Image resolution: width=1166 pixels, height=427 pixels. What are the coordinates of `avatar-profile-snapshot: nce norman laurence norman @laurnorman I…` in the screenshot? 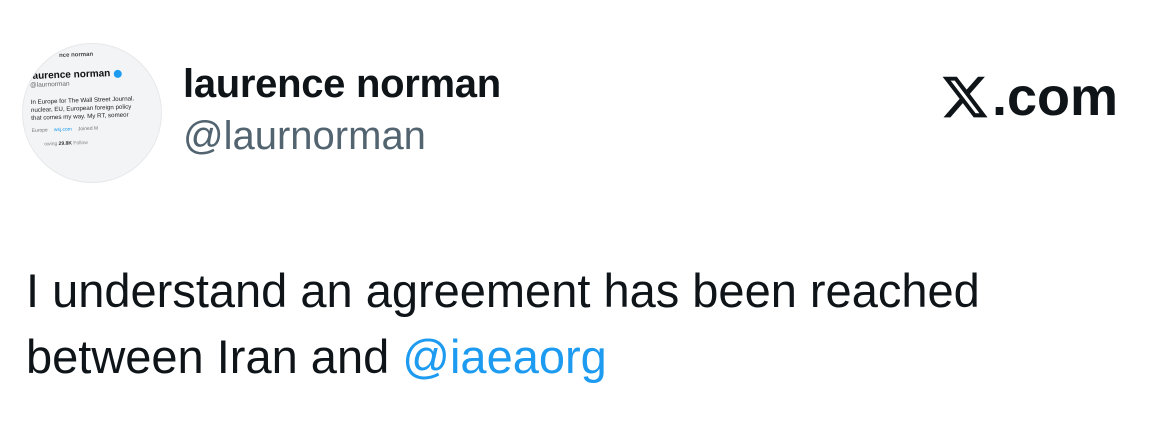 It's located at (95, 98).